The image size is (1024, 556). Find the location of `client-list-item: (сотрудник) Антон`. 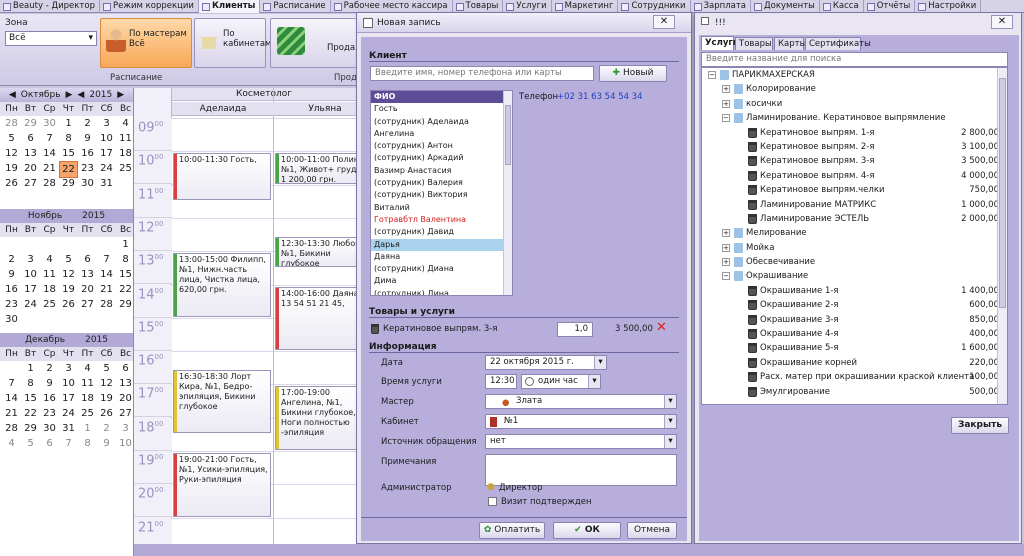

client-list-item: (сотрудник) Антон is located at coordinates (441, 146).